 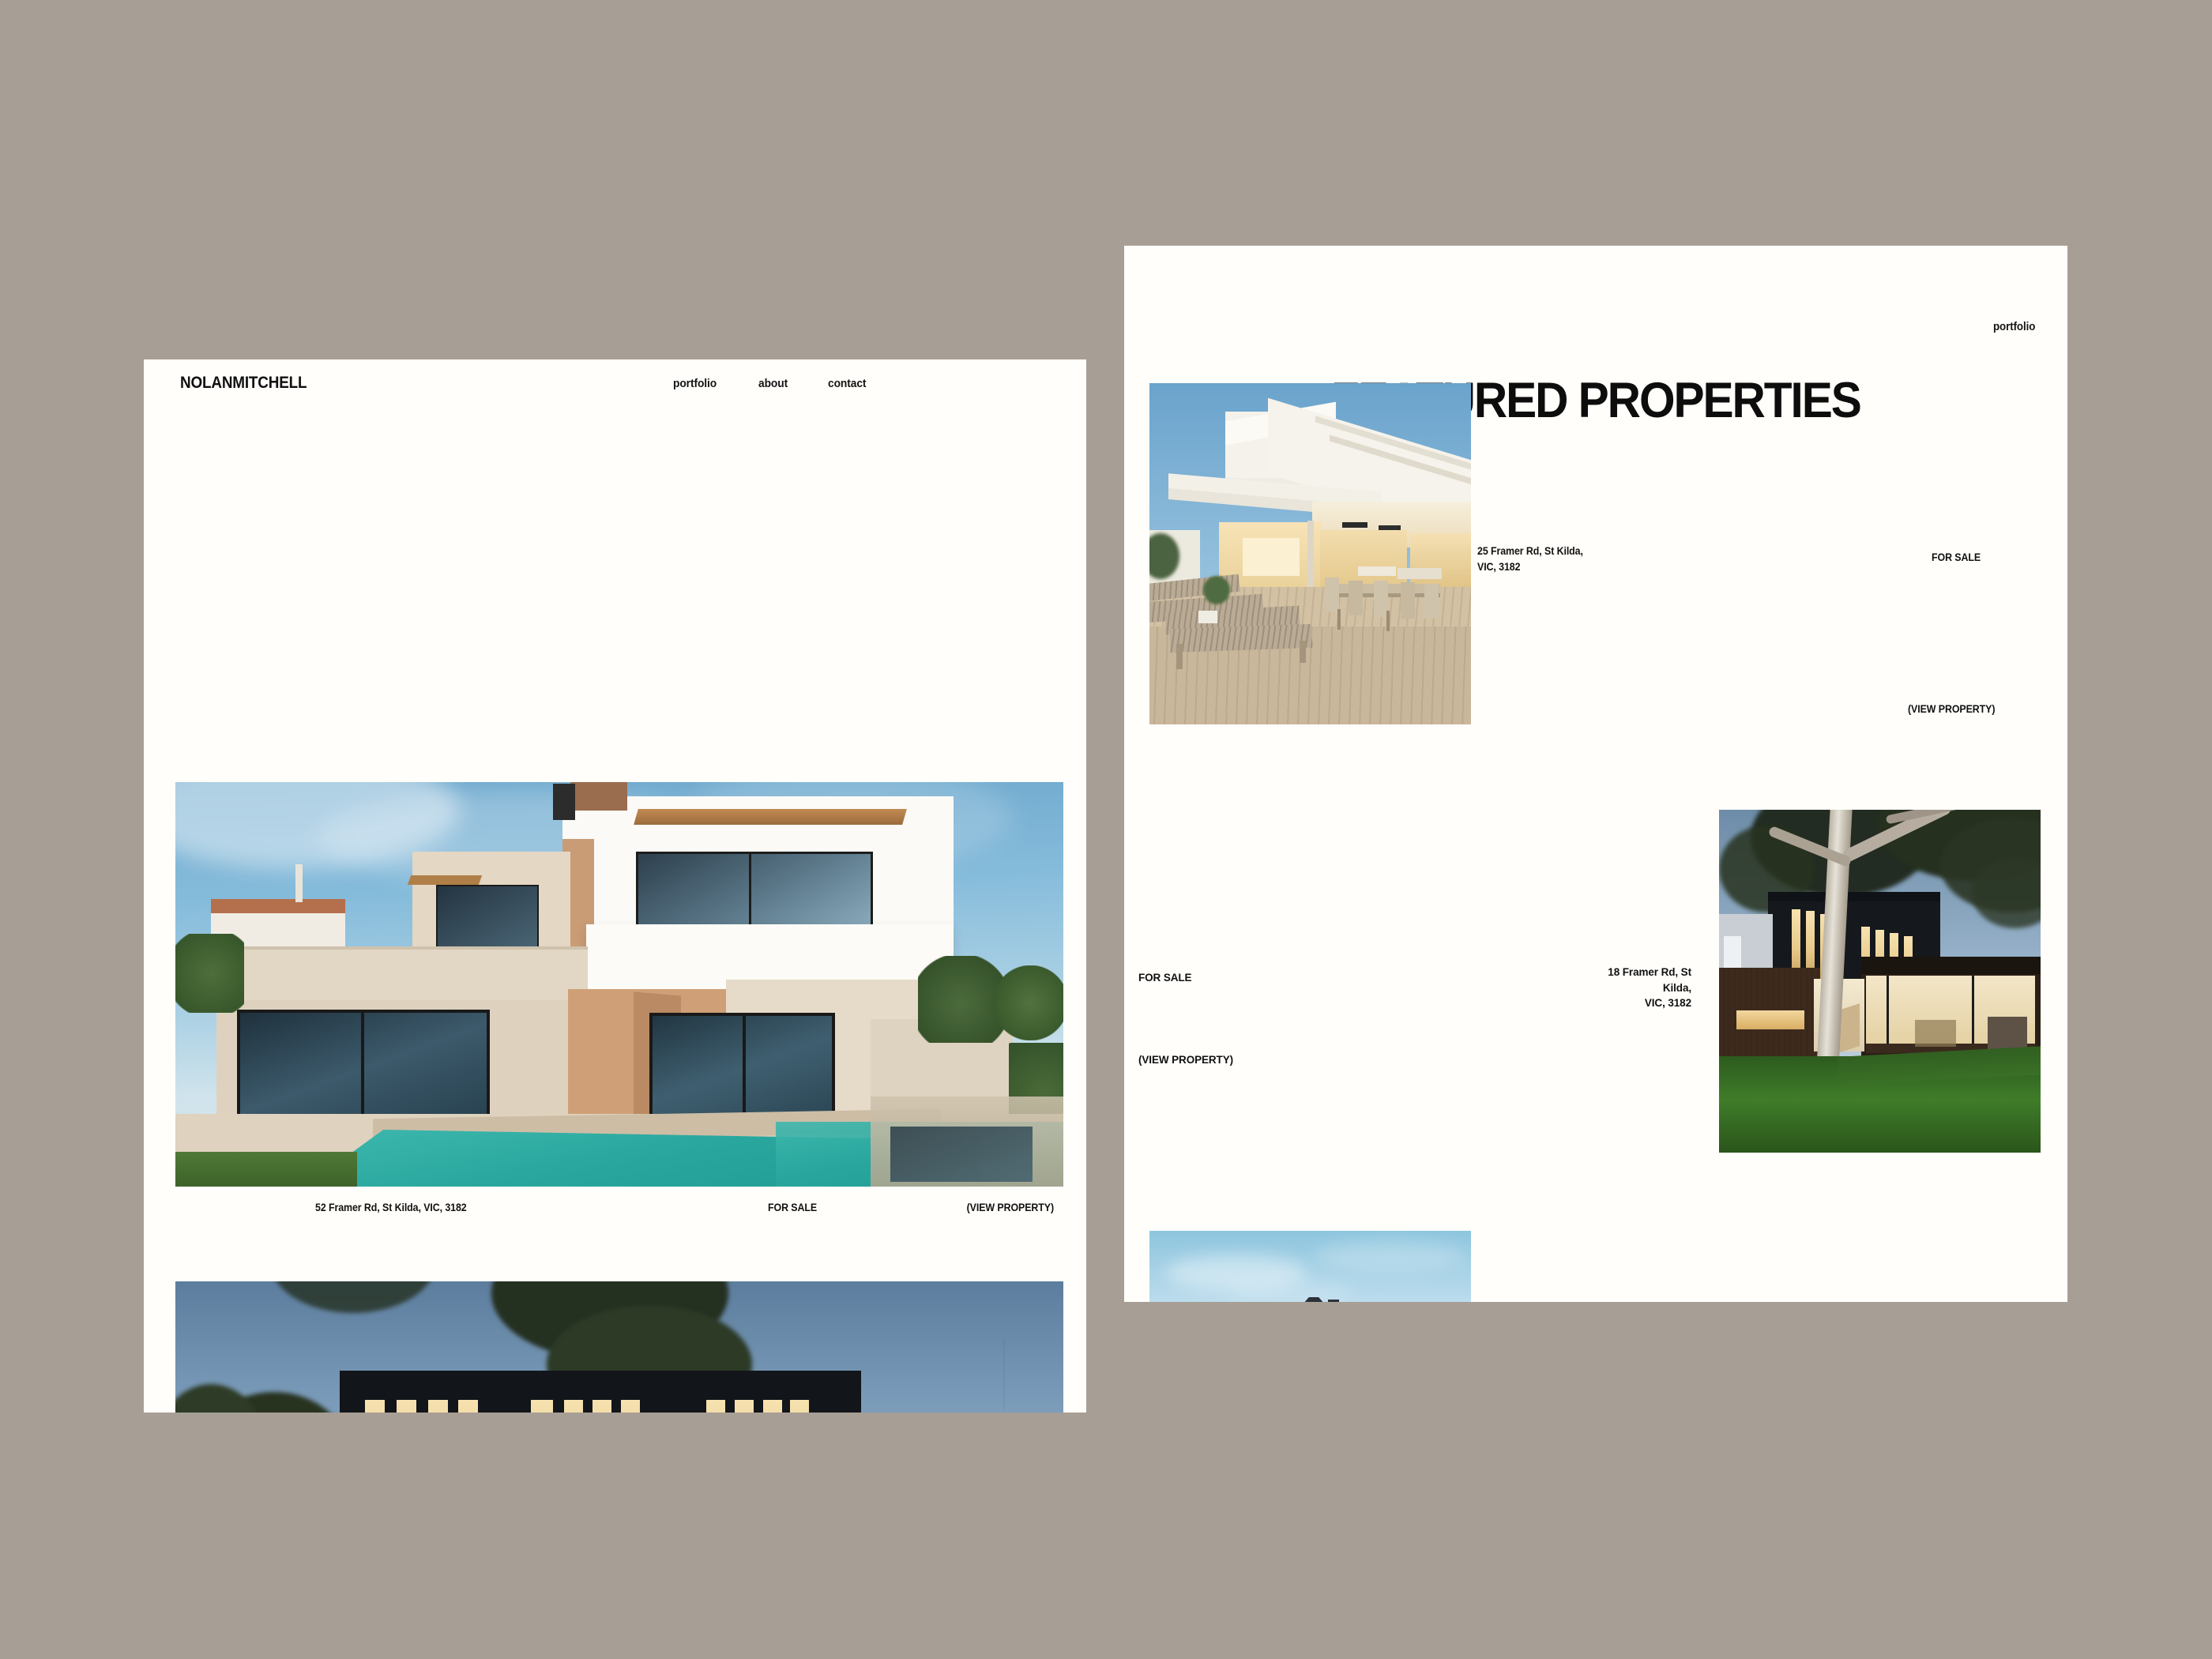 I want to click on listing-address: 52 Framer Rd, St Kilda, VIC, 3182, so click(x=391, y=1207).